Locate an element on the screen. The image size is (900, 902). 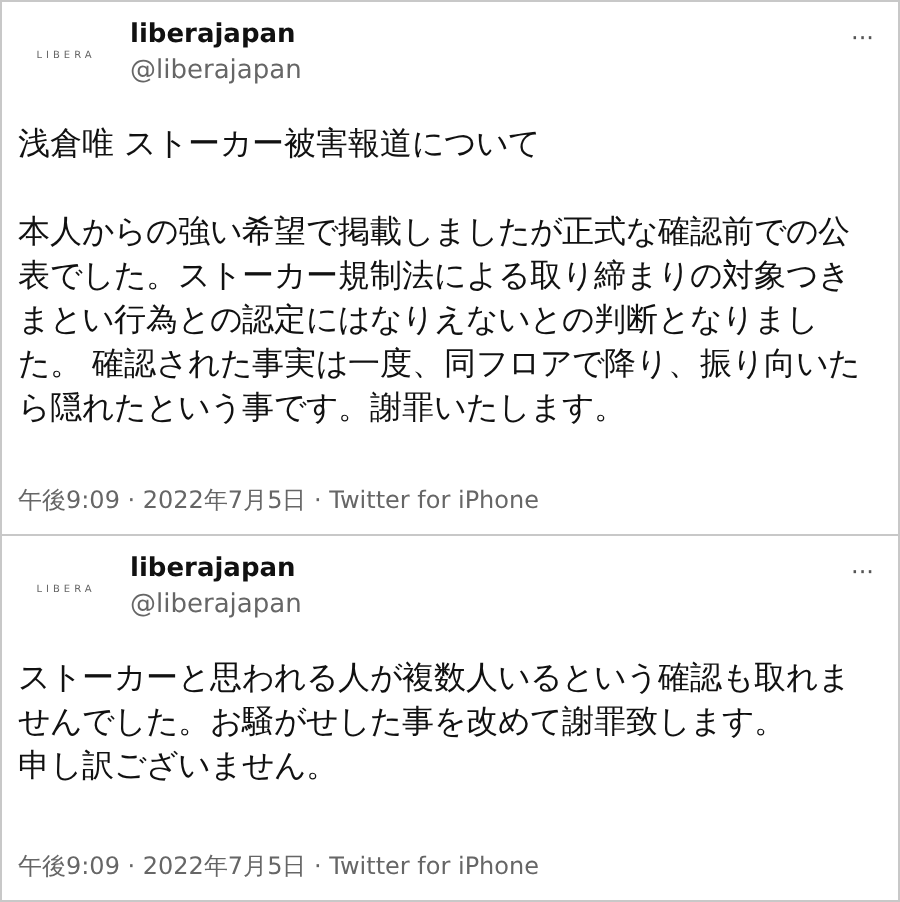
tweet-text: 浅倉唯 ストーカー被害報道について is located at coordinates (280, 144).